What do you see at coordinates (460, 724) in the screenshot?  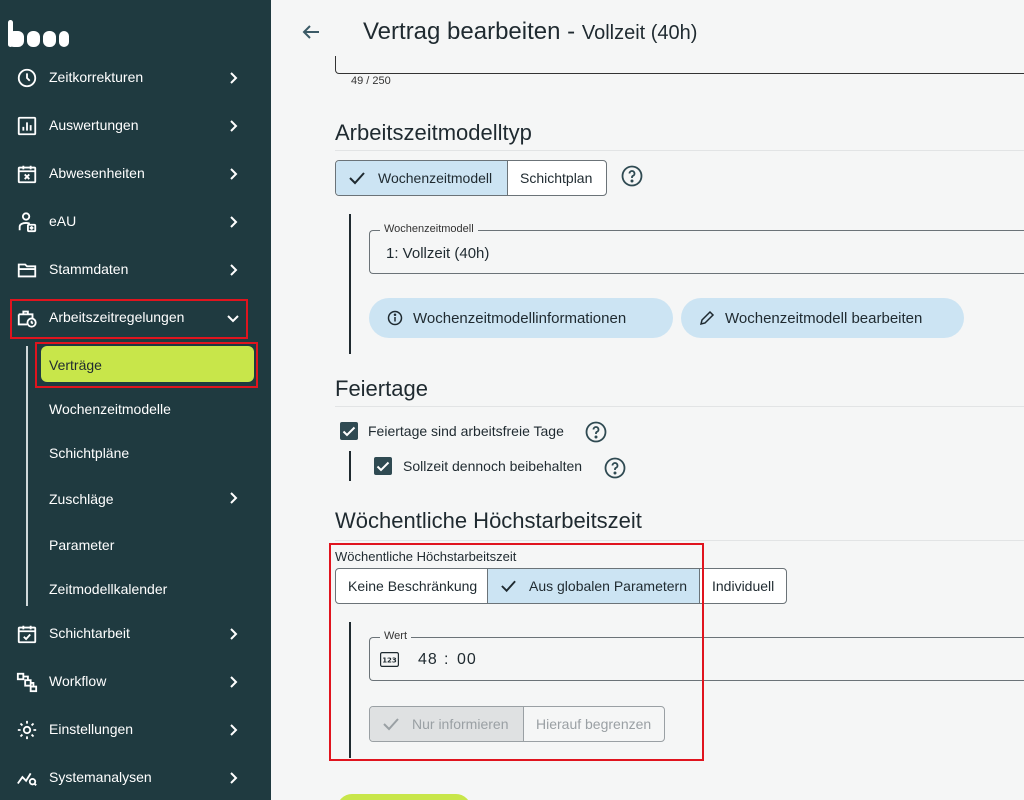 I see `option-label: Nur informieren` at bounding box center [460, 724].